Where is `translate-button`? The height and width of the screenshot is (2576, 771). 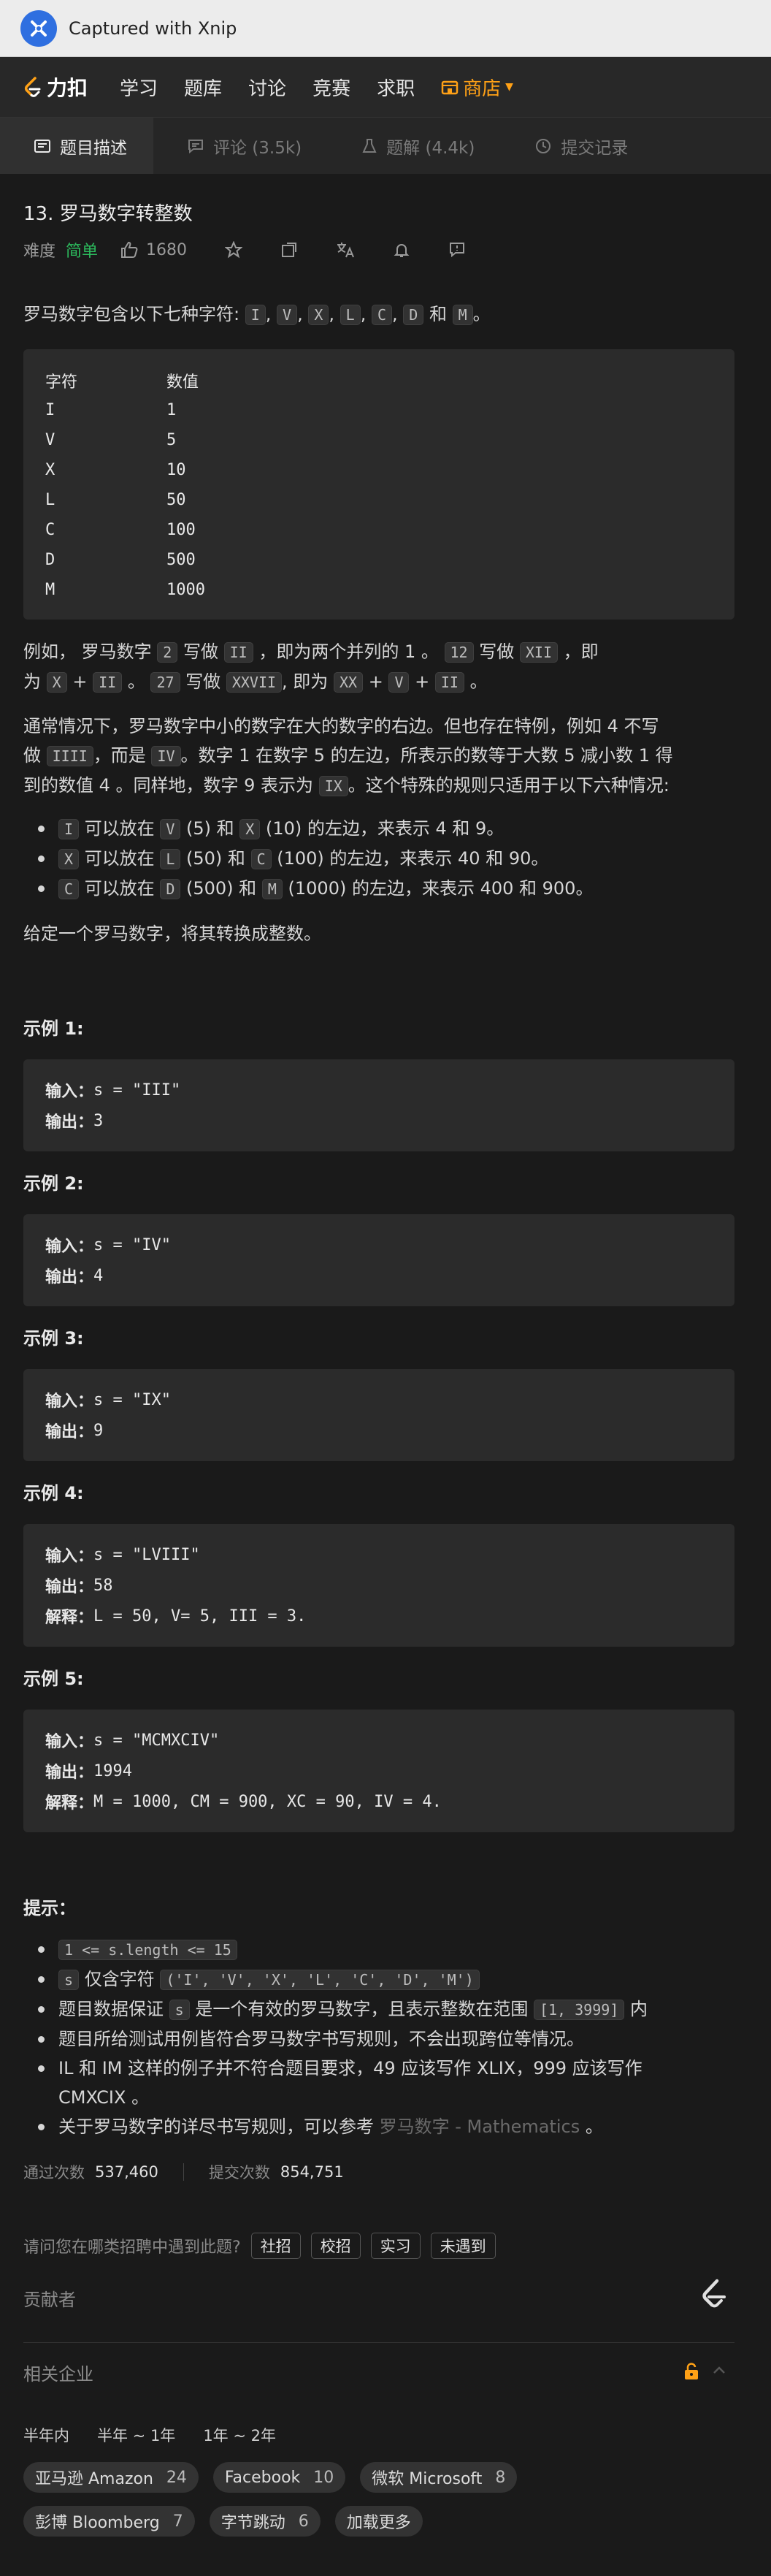
translate-button is located at coordinates (345, 250).